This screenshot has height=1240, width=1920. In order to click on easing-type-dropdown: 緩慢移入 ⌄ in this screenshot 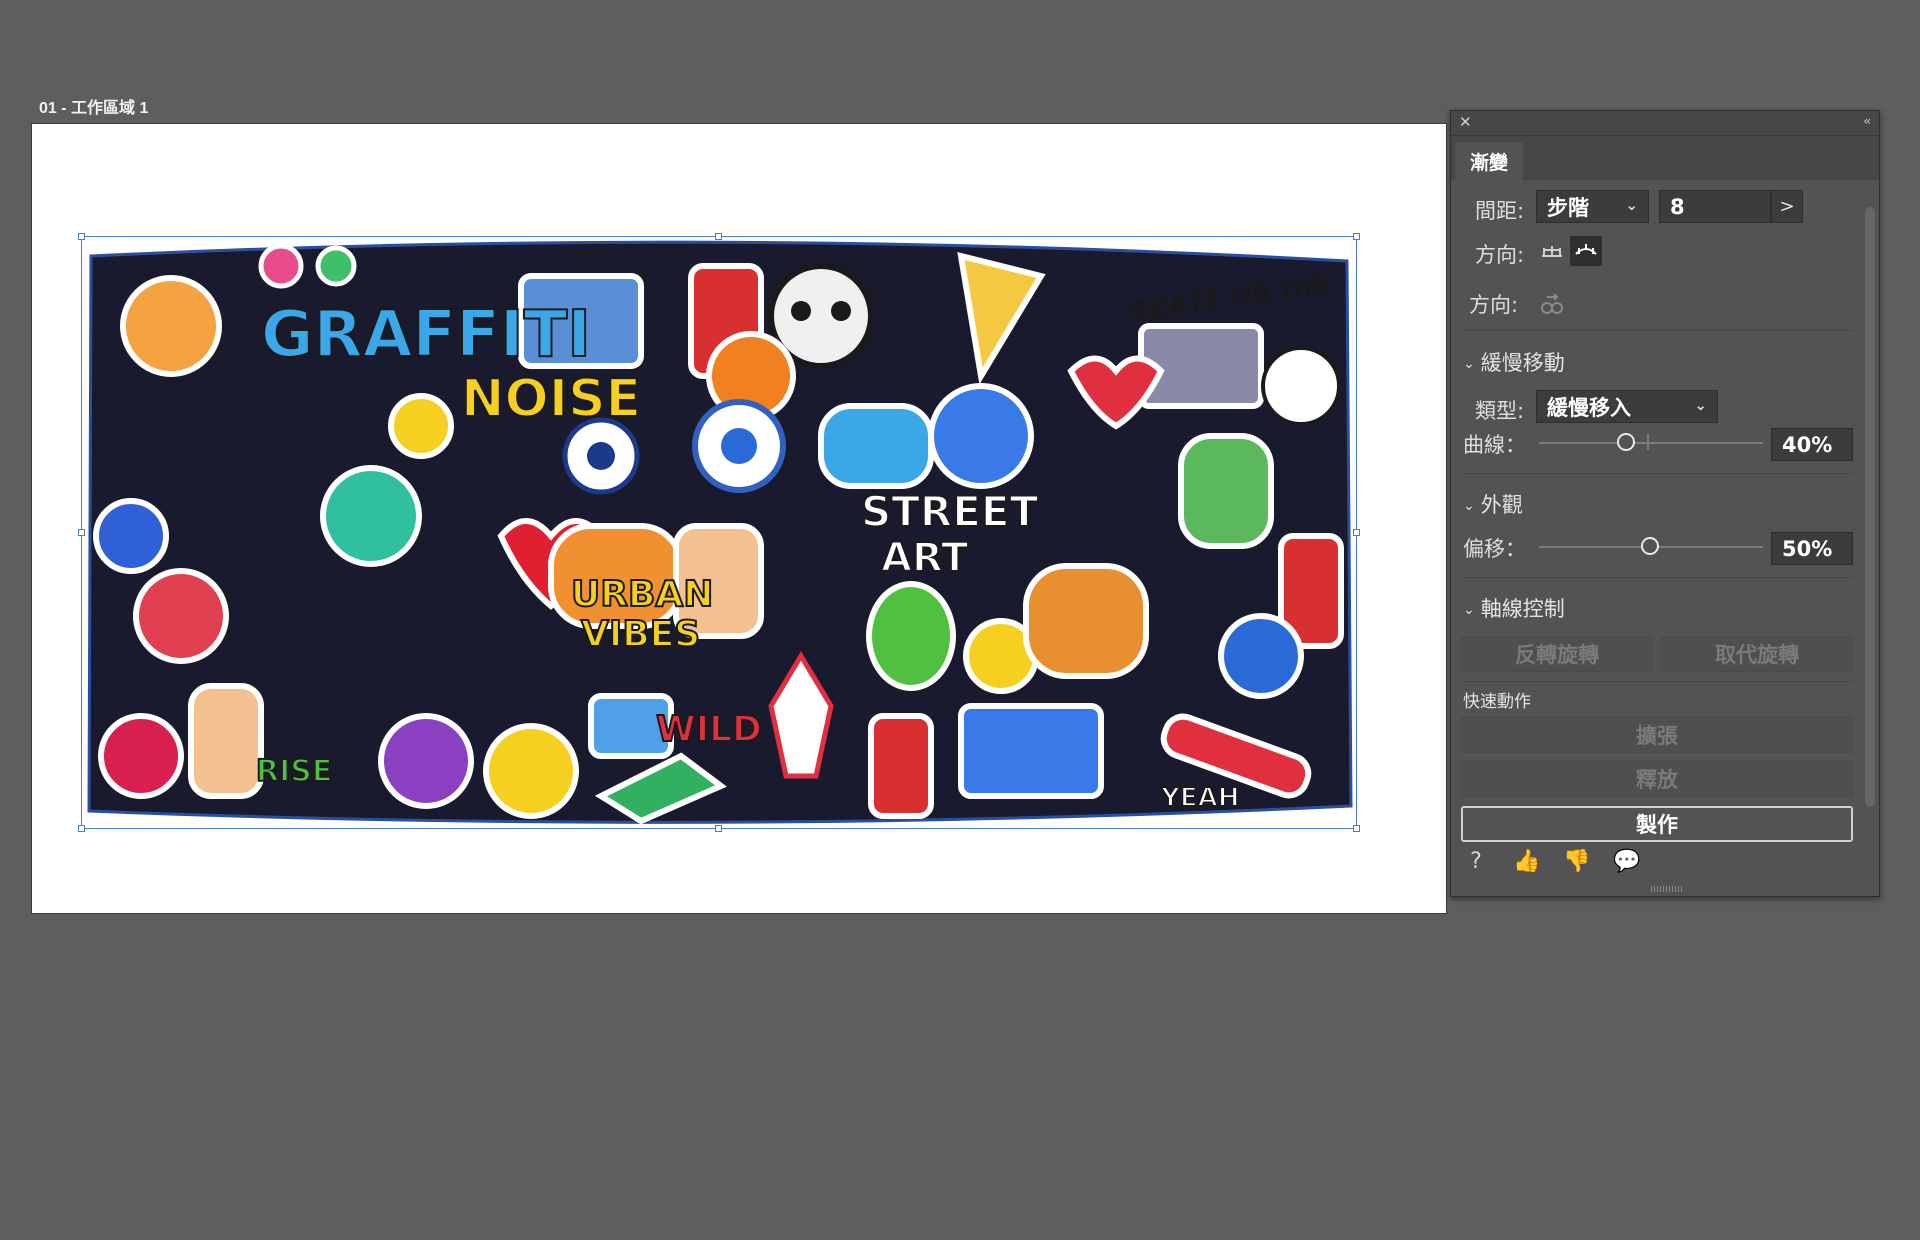, I will do `click(1627, 406)`.